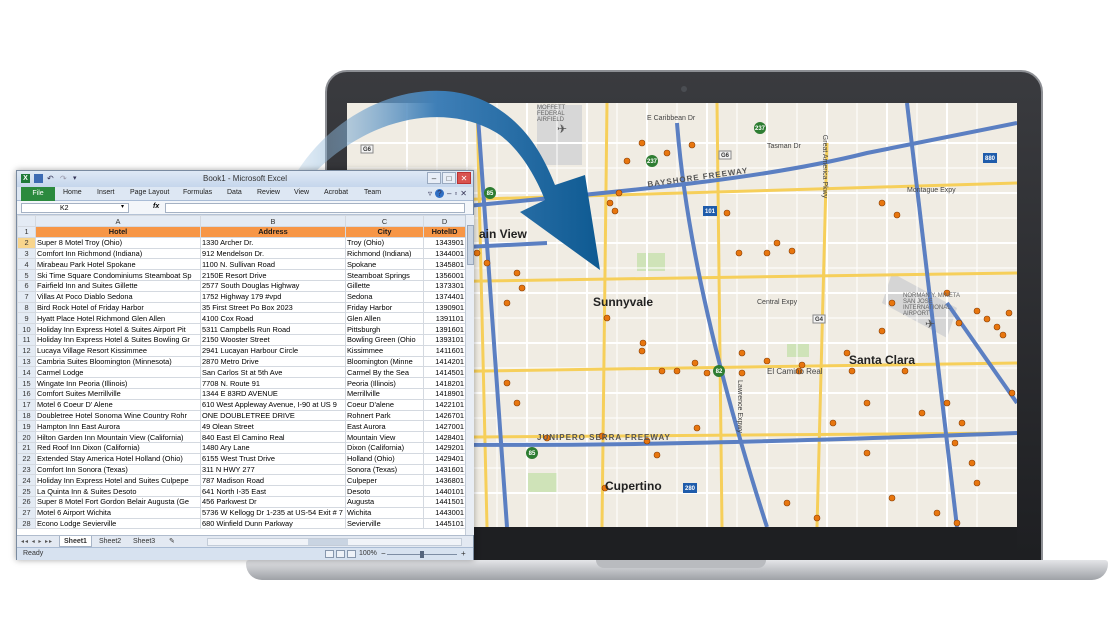  Describe the element at coordinates (329, 554) in the screenshot. I see `normal-view-icon` at that location.